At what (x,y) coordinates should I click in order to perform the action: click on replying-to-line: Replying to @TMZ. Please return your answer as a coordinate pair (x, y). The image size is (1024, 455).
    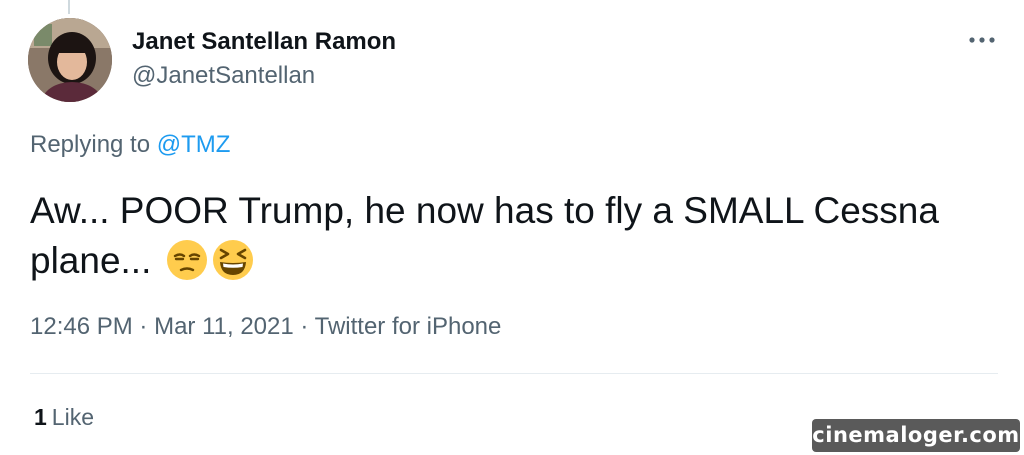
    Looking at the image, I should click on (130, 145).